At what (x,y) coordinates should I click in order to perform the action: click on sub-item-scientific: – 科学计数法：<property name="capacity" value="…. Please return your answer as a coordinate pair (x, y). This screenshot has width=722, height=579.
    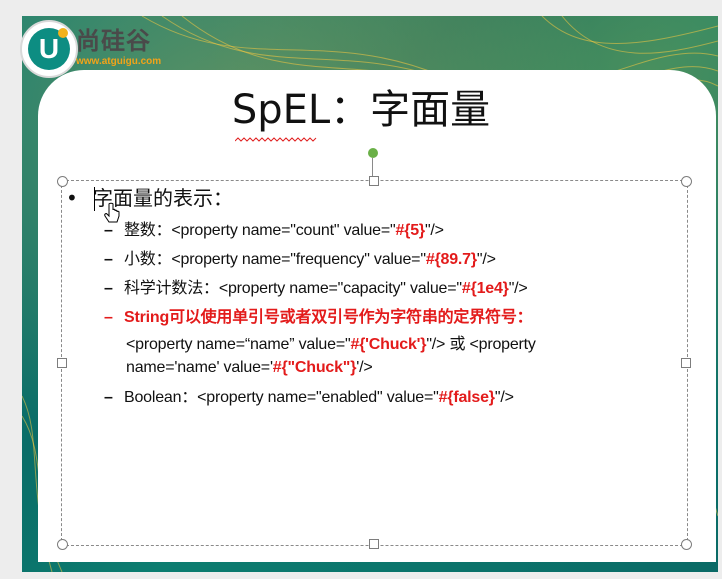
    Looking at the image, I should click on (316, 289).